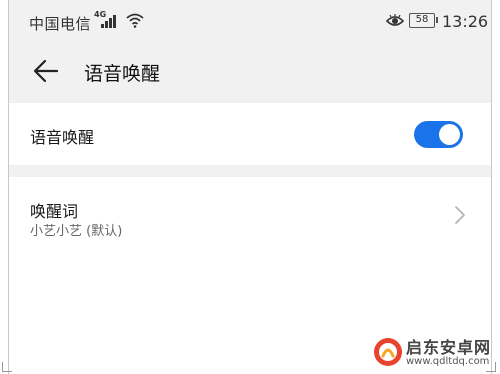 The width and height of the screenshot is (500, 374). Describe the element at coordinates (110, 21) in the screenshot. I see `signal-strength-icon` at that location.